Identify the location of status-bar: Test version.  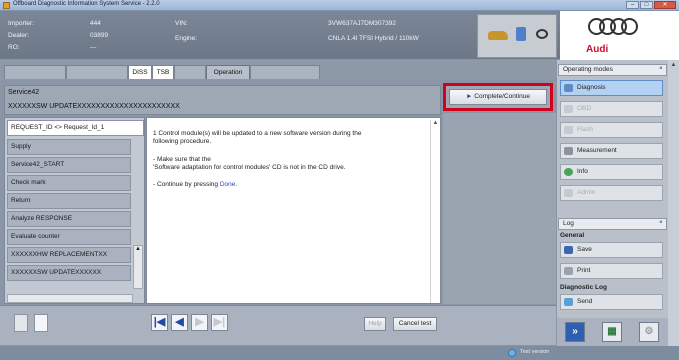
(339, 353).